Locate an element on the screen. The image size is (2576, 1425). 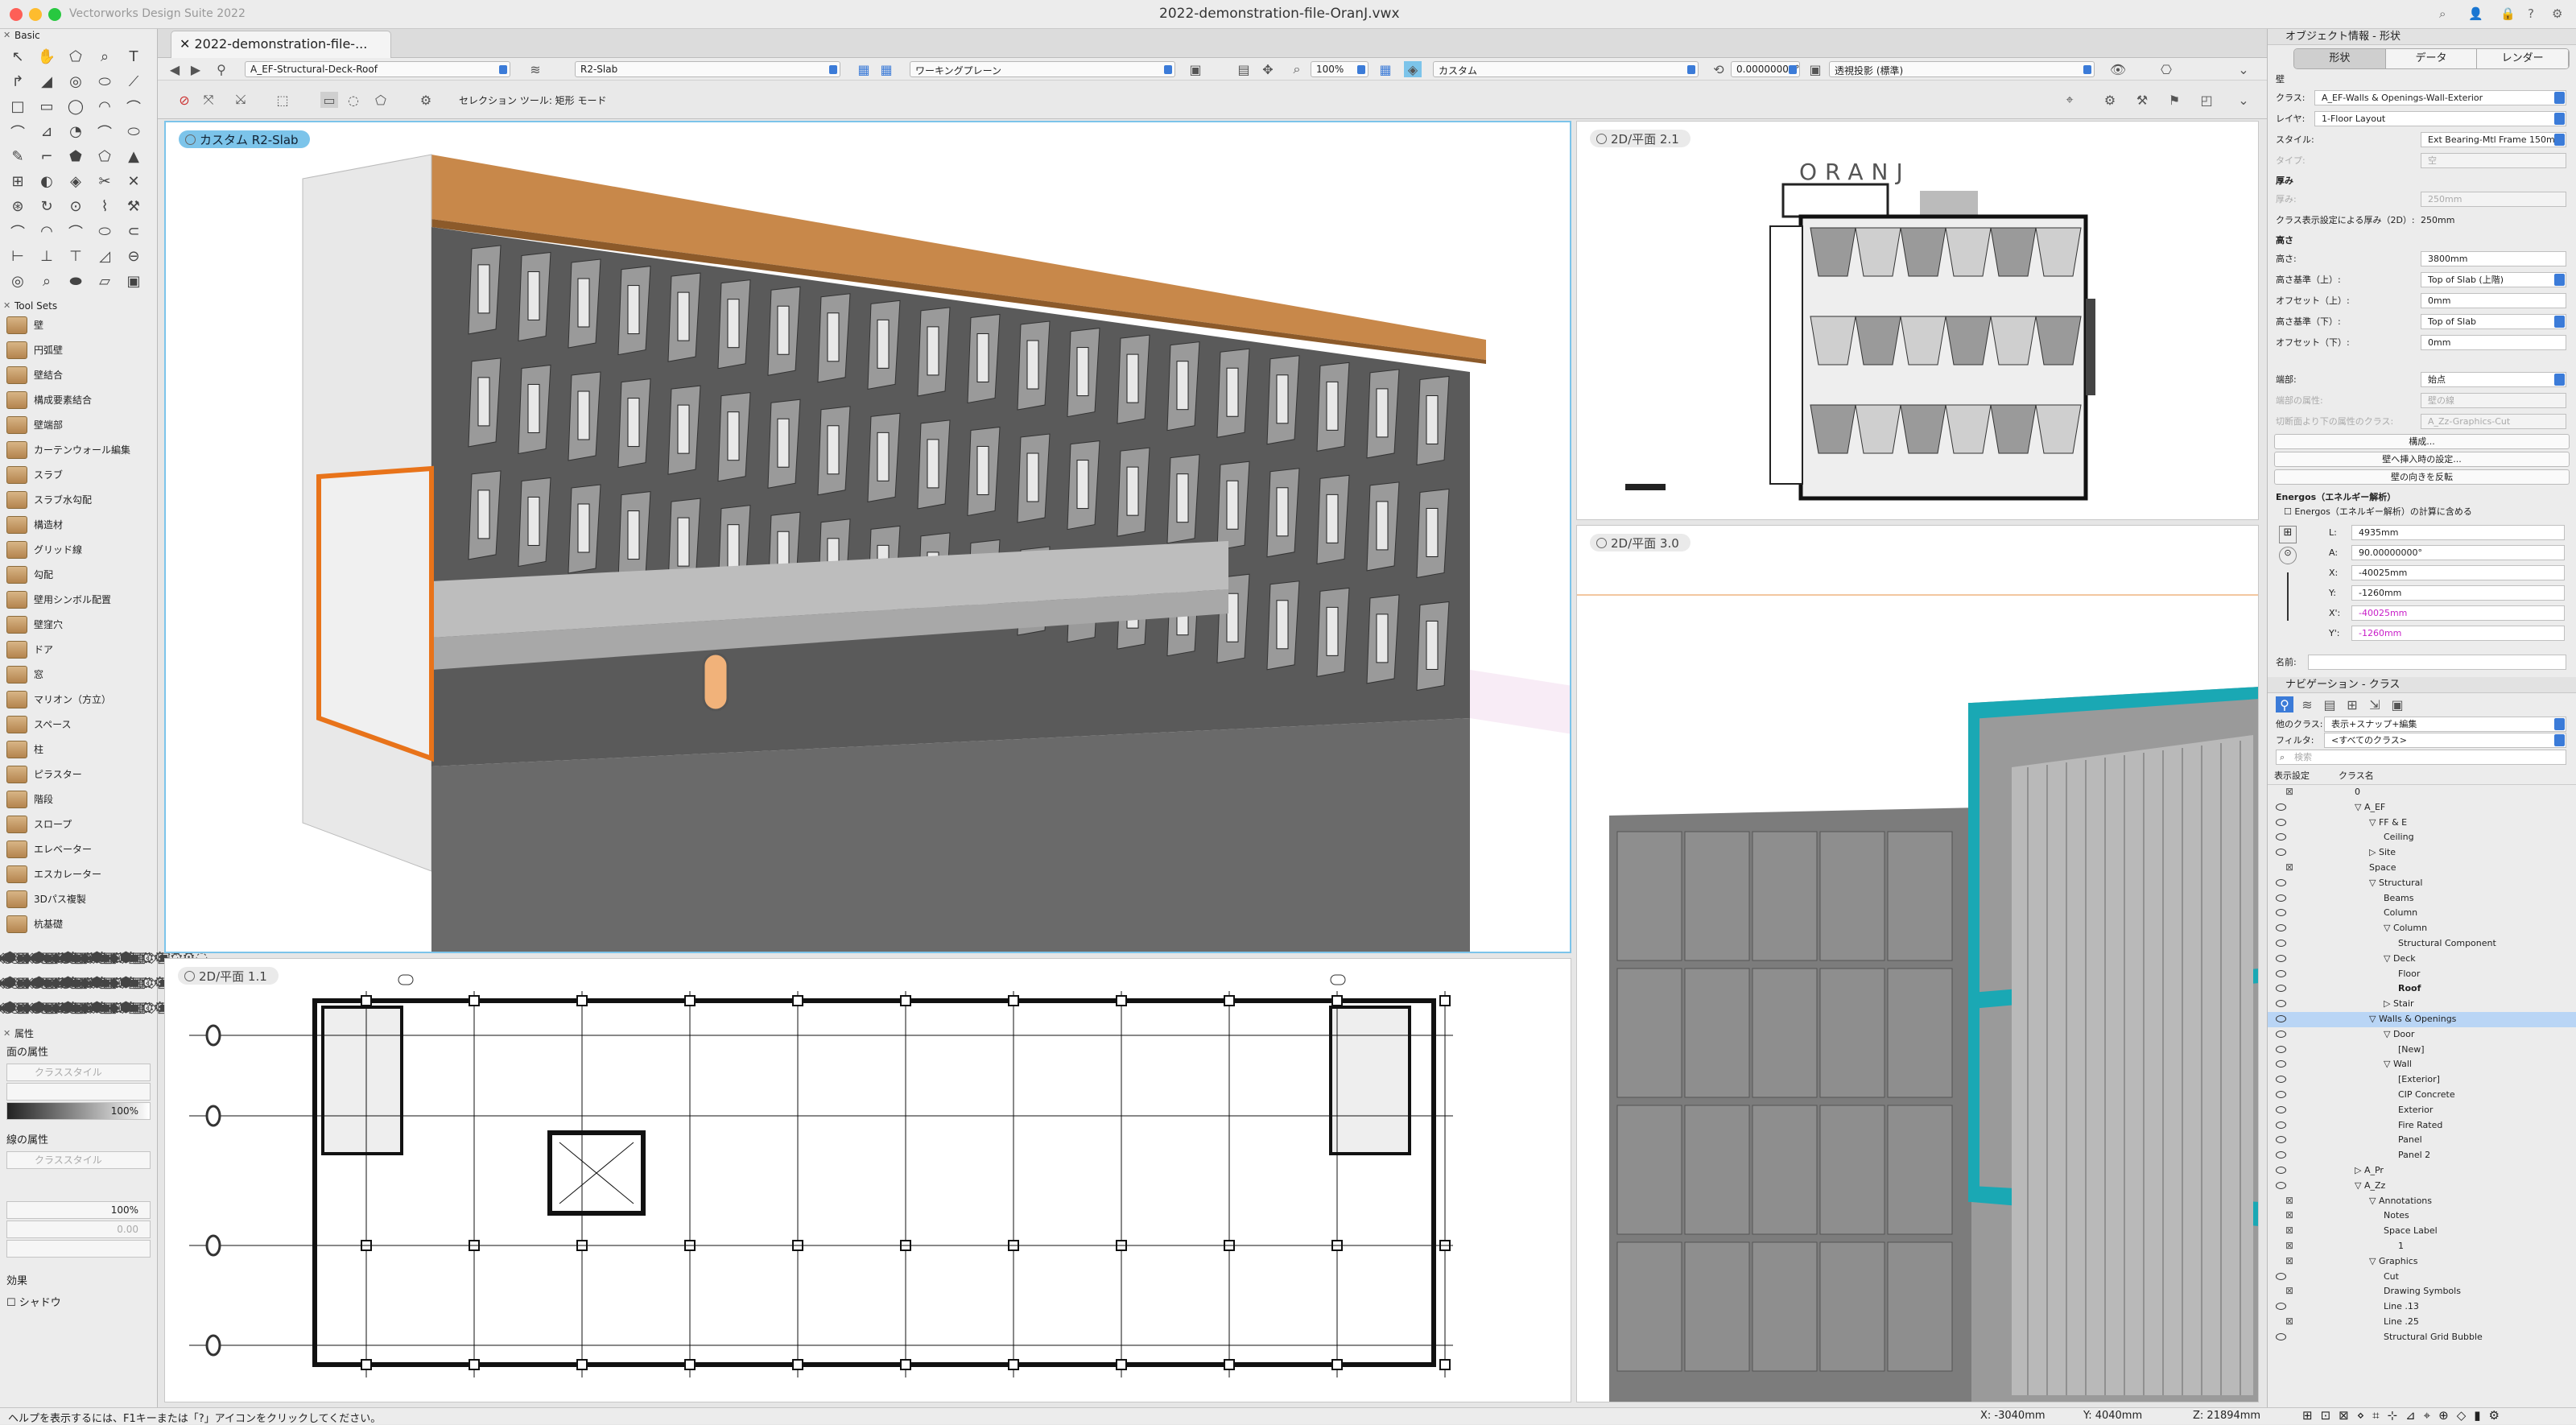
plane-icon: ▦ is located at coordinates (864, 69).